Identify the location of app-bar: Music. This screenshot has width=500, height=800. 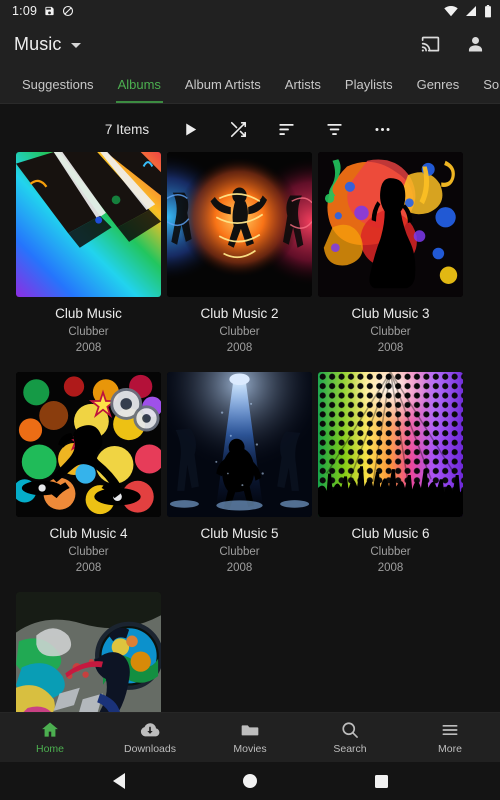
(250, 44).